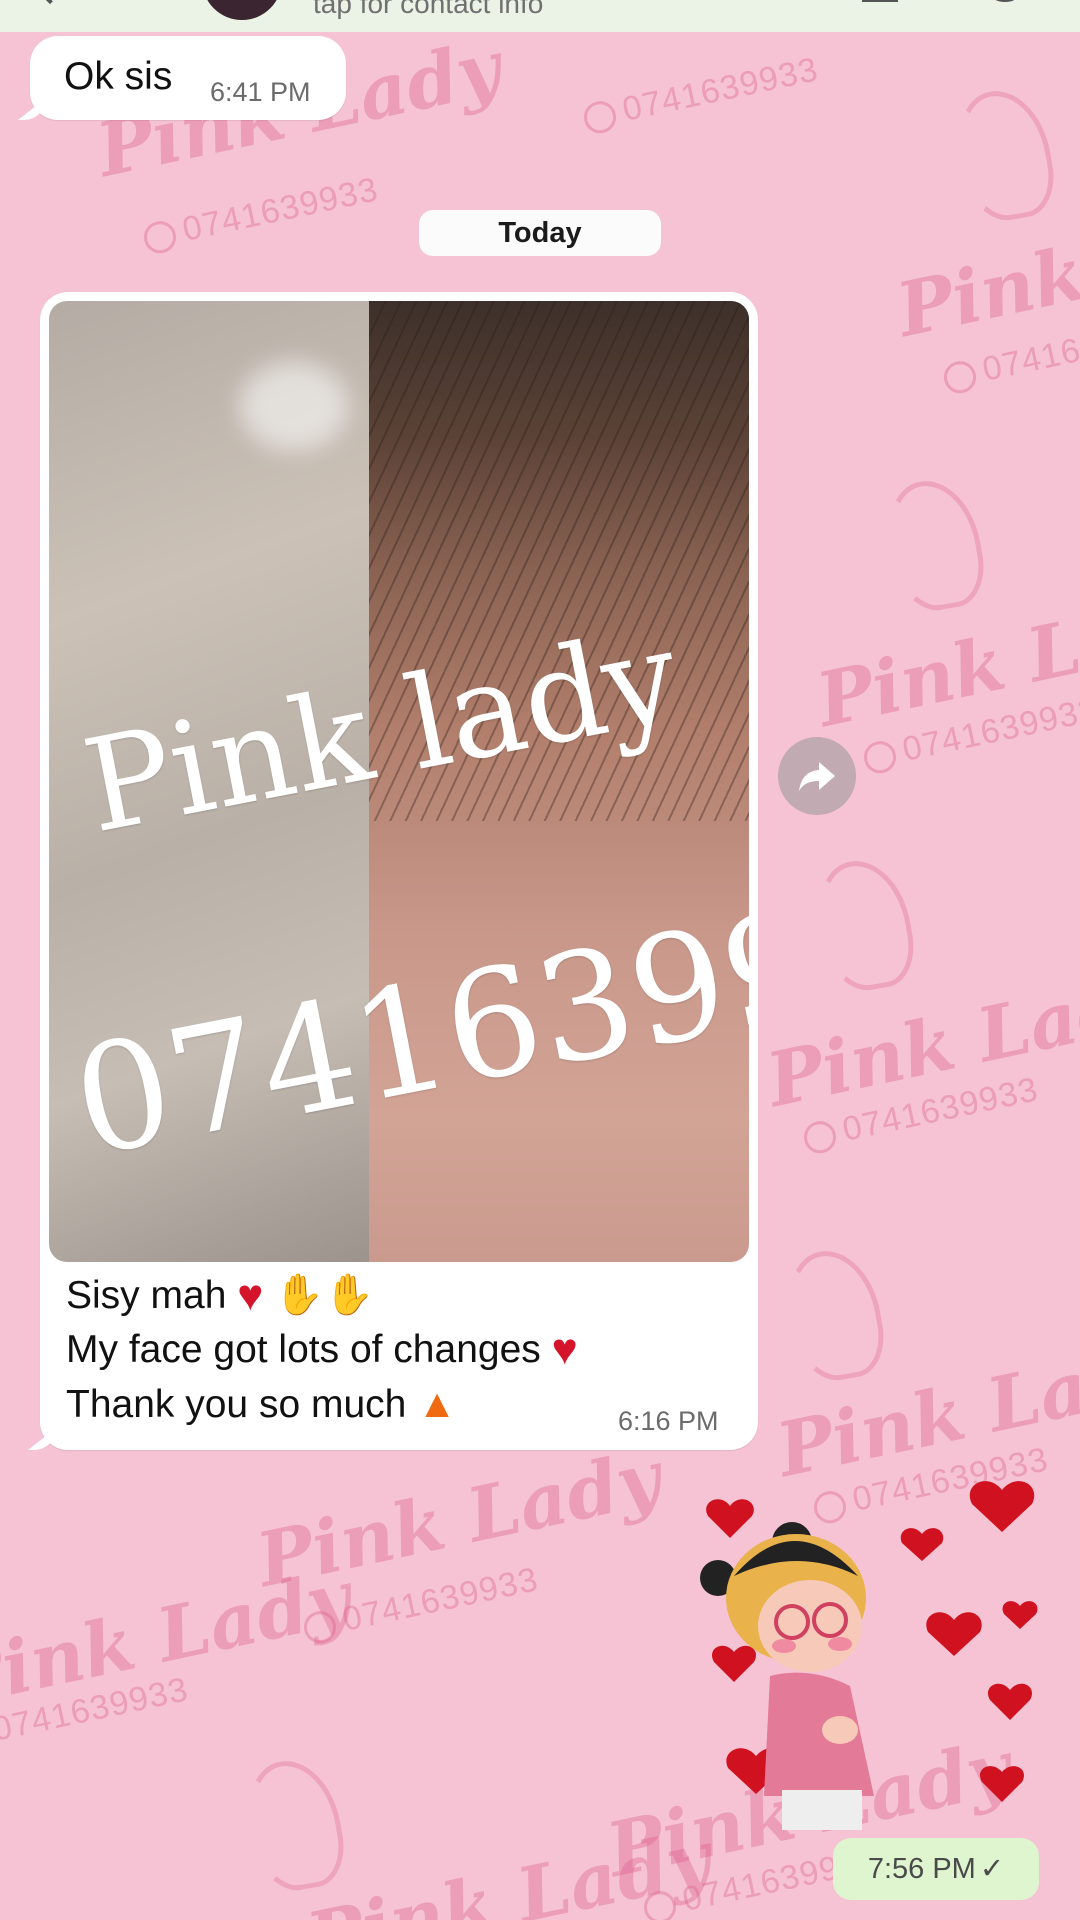 The image size is (1080, 1920). I want to click on video-call-icon, so click(880, 1).